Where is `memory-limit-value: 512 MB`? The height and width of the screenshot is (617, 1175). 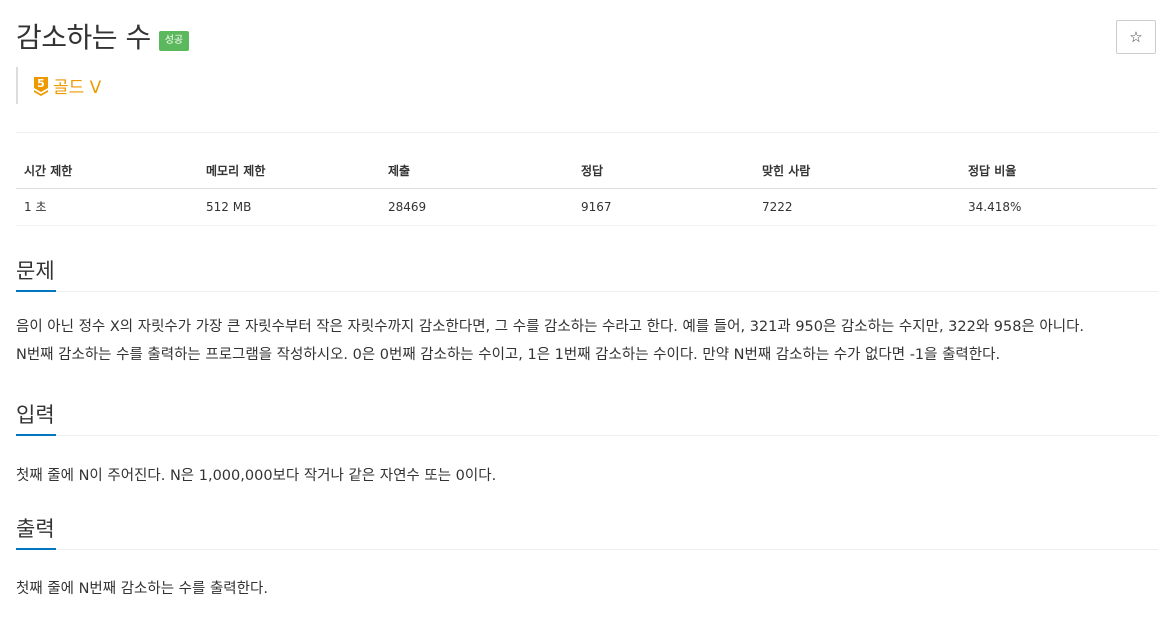 memory-limit-value: 512 MB is located at coordinates (289, 207).